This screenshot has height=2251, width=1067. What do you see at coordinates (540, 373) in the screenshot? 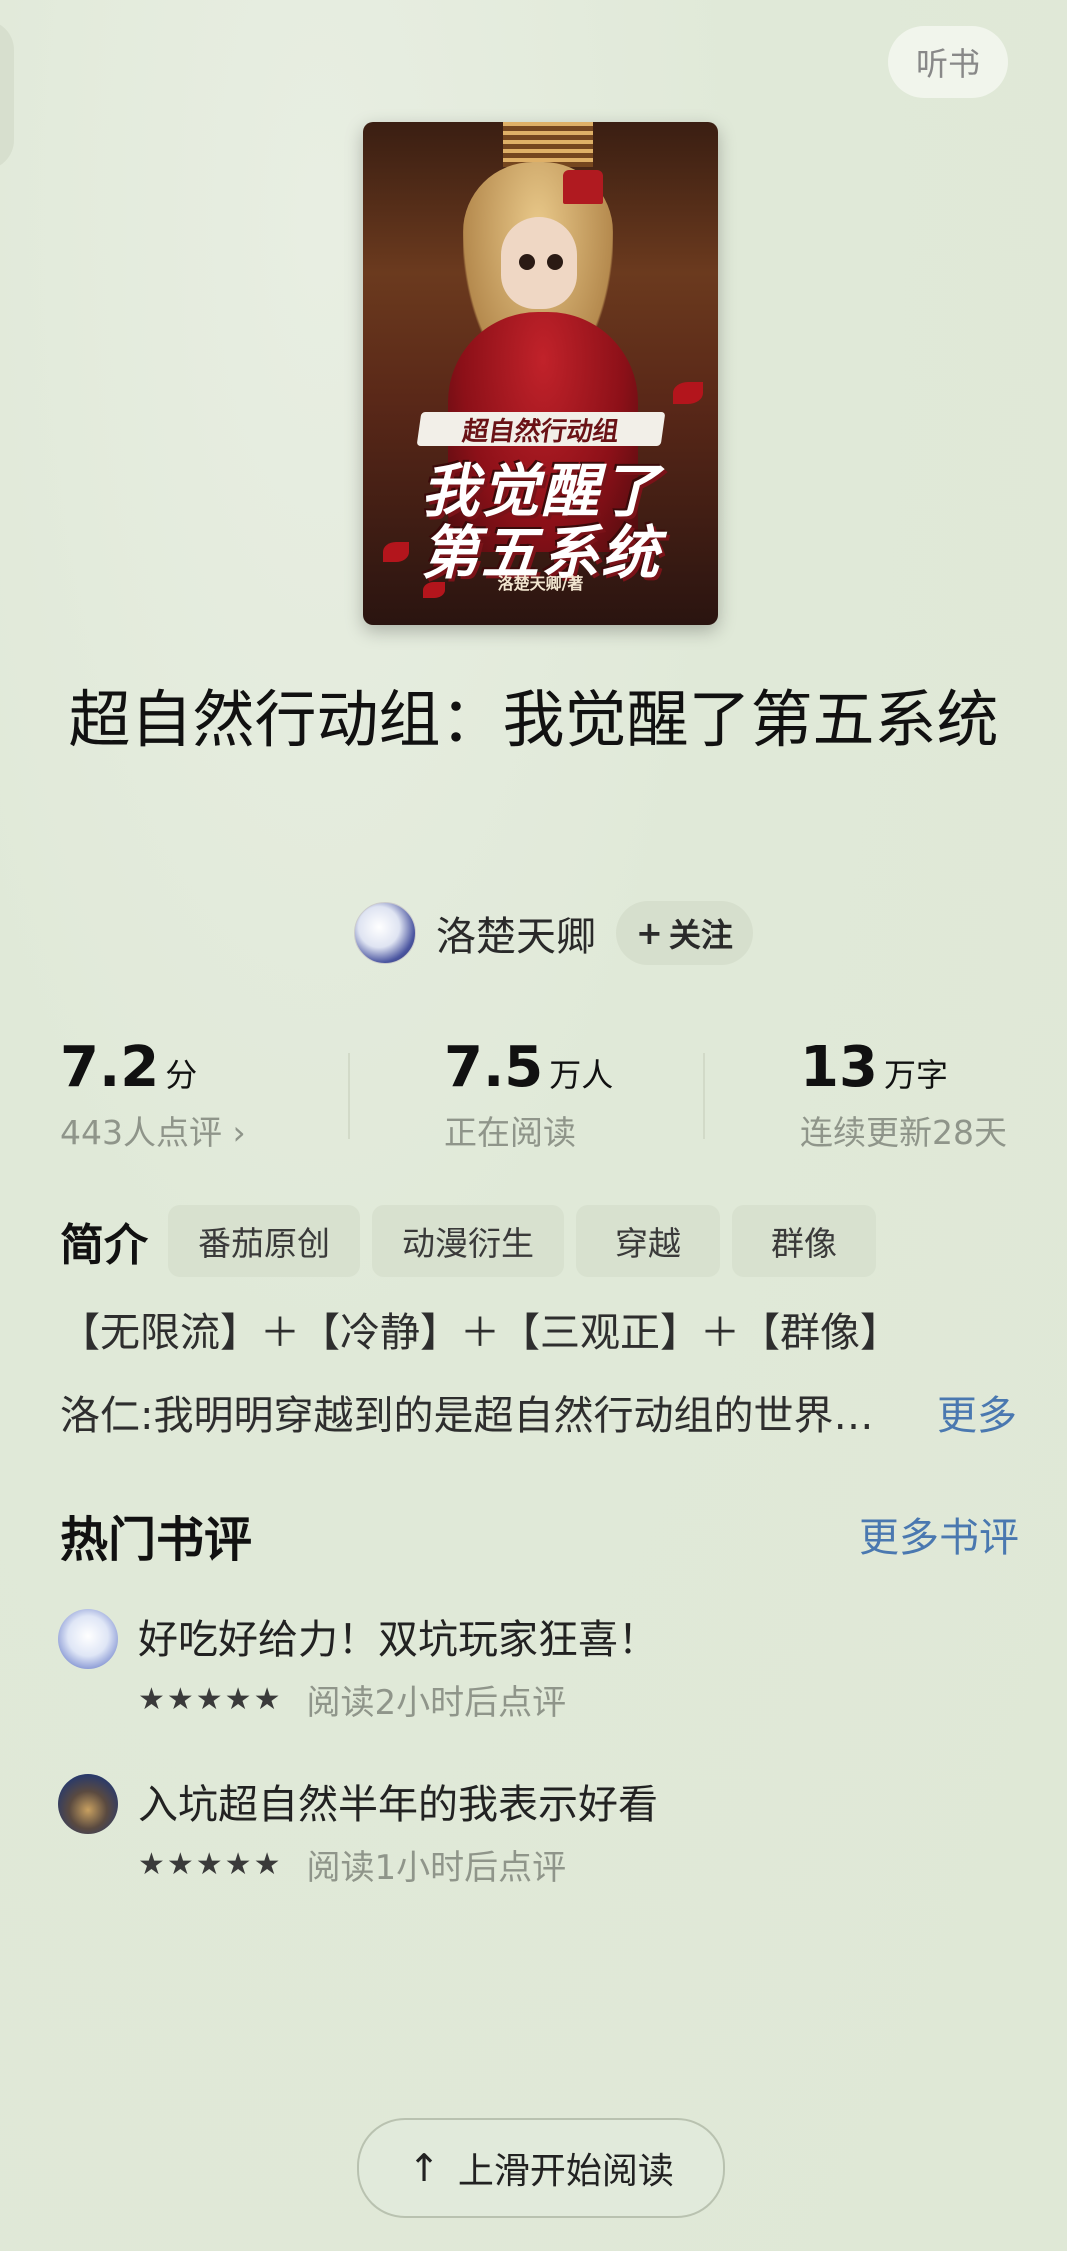
I see `book-cover: 超自然行动组 我觉醒了 第五系统 洛楚天卿/著` at bounding box center [540, 373].